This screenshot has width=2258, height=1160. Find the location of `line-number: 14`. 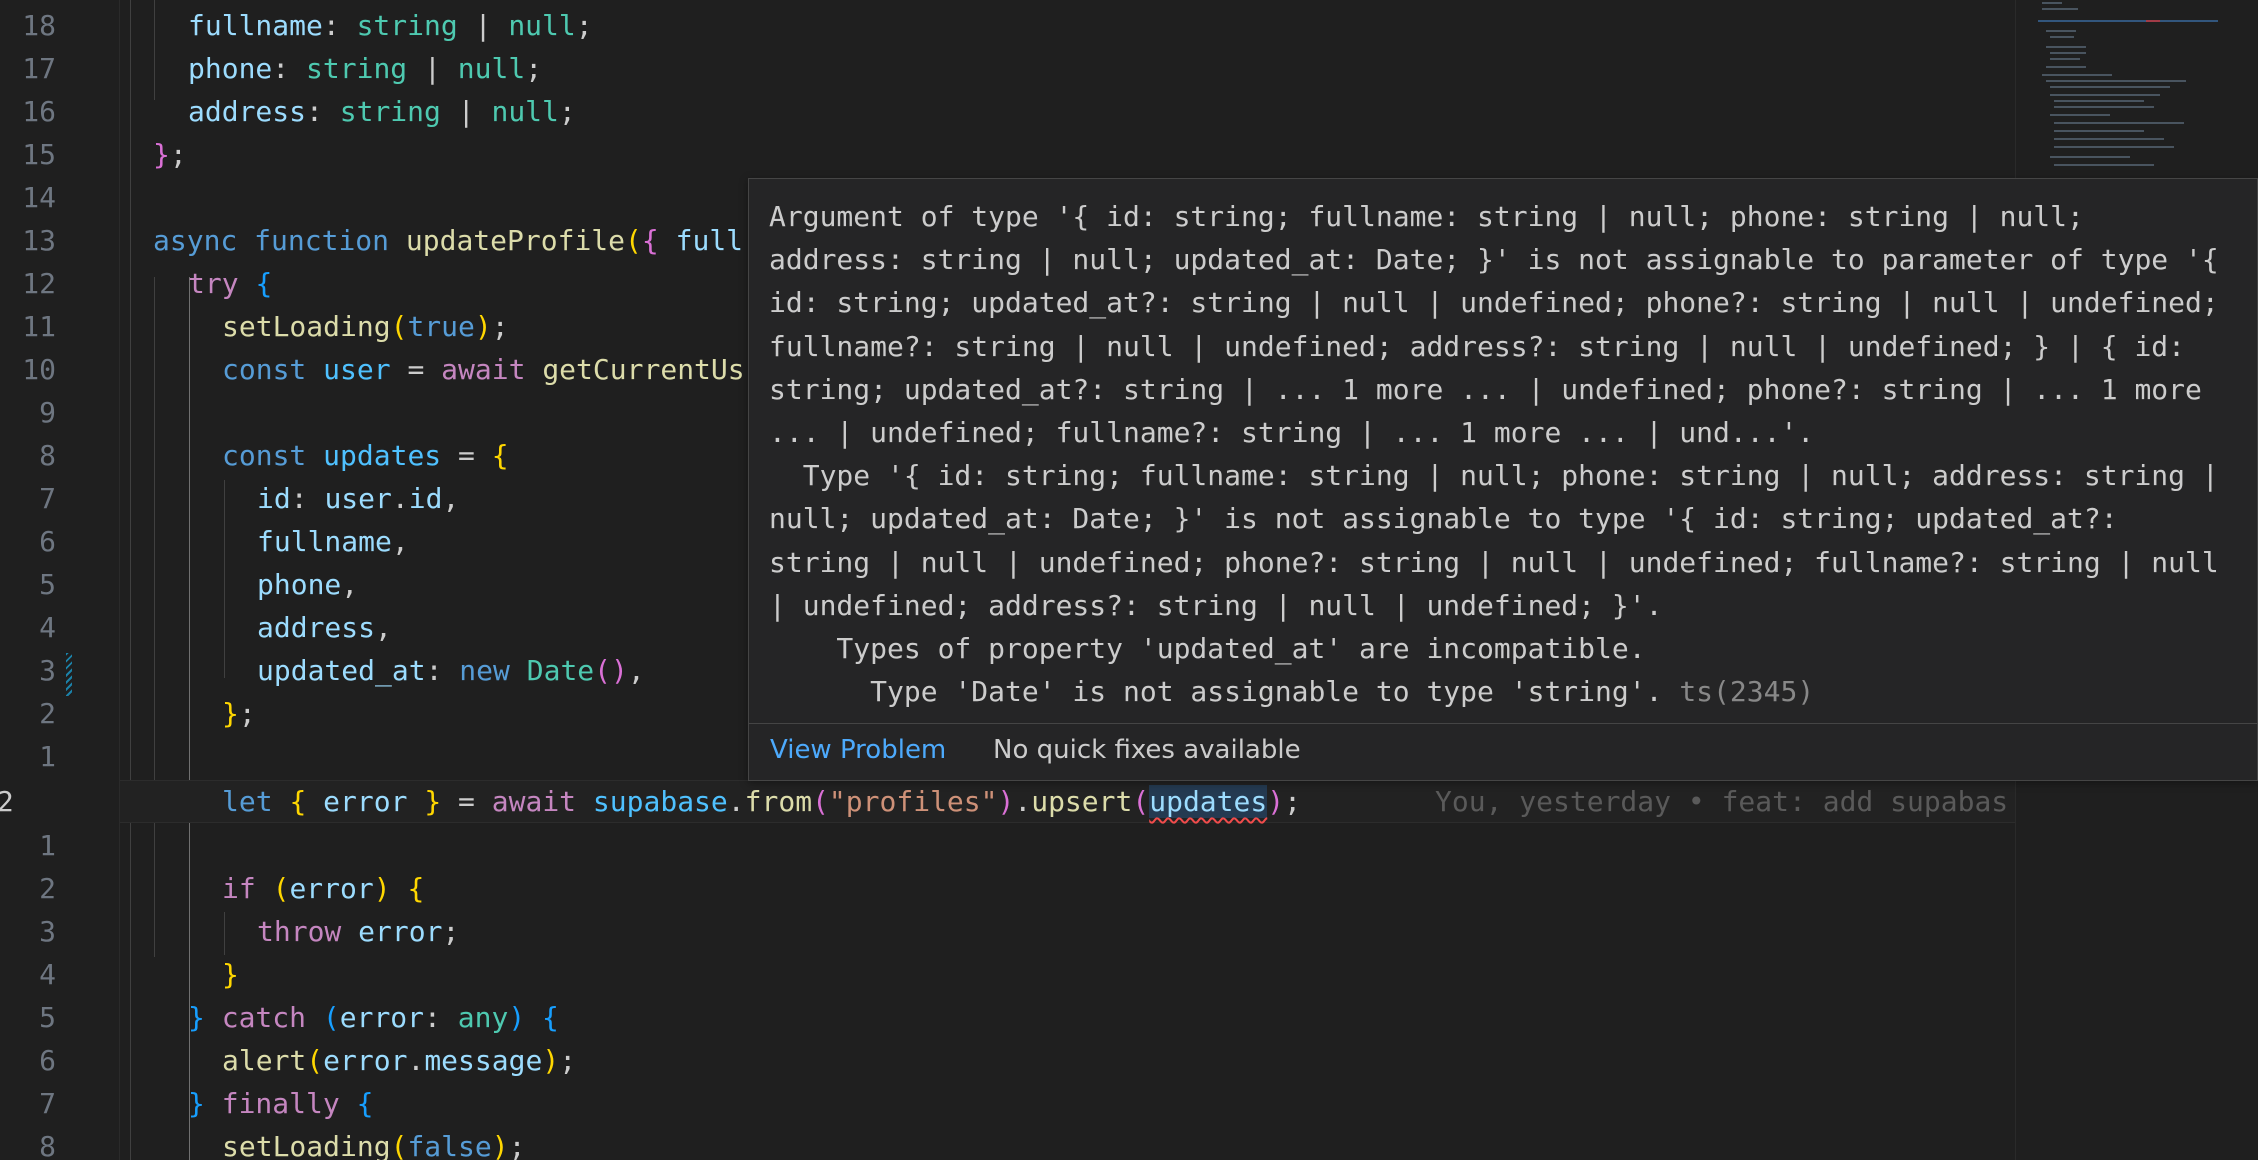

line-number: 14 is located at coordinates (39, 197).